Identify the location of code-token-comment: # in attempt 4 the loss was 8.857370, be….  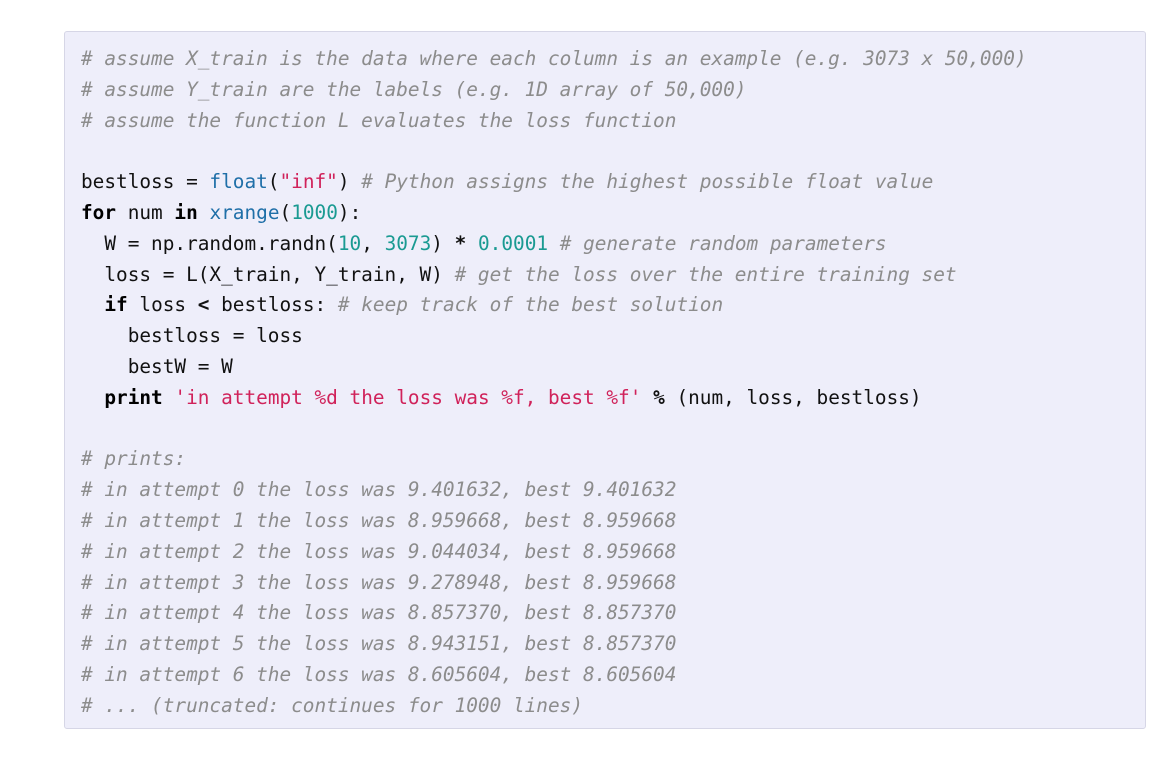
(379, 613).